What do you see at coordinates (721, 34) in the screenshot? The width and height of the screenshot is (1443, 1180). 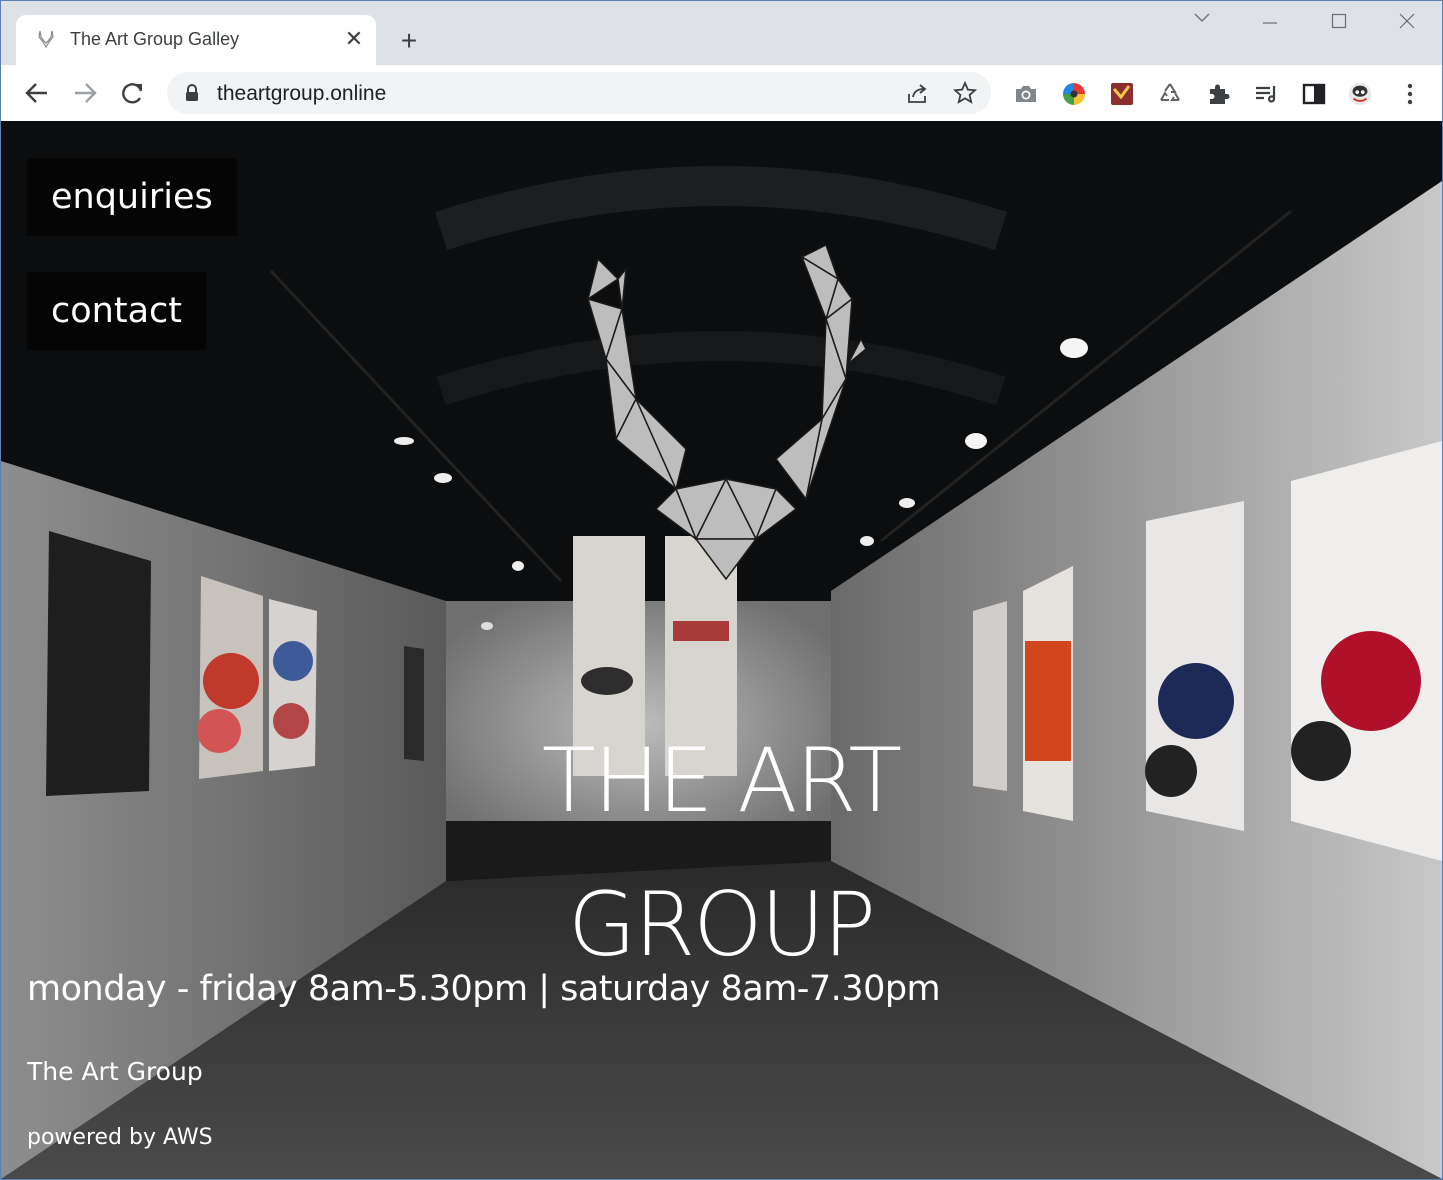 I see `tab-strip: The Art Group Galley ✕ +` at bounding box center [721, 34].